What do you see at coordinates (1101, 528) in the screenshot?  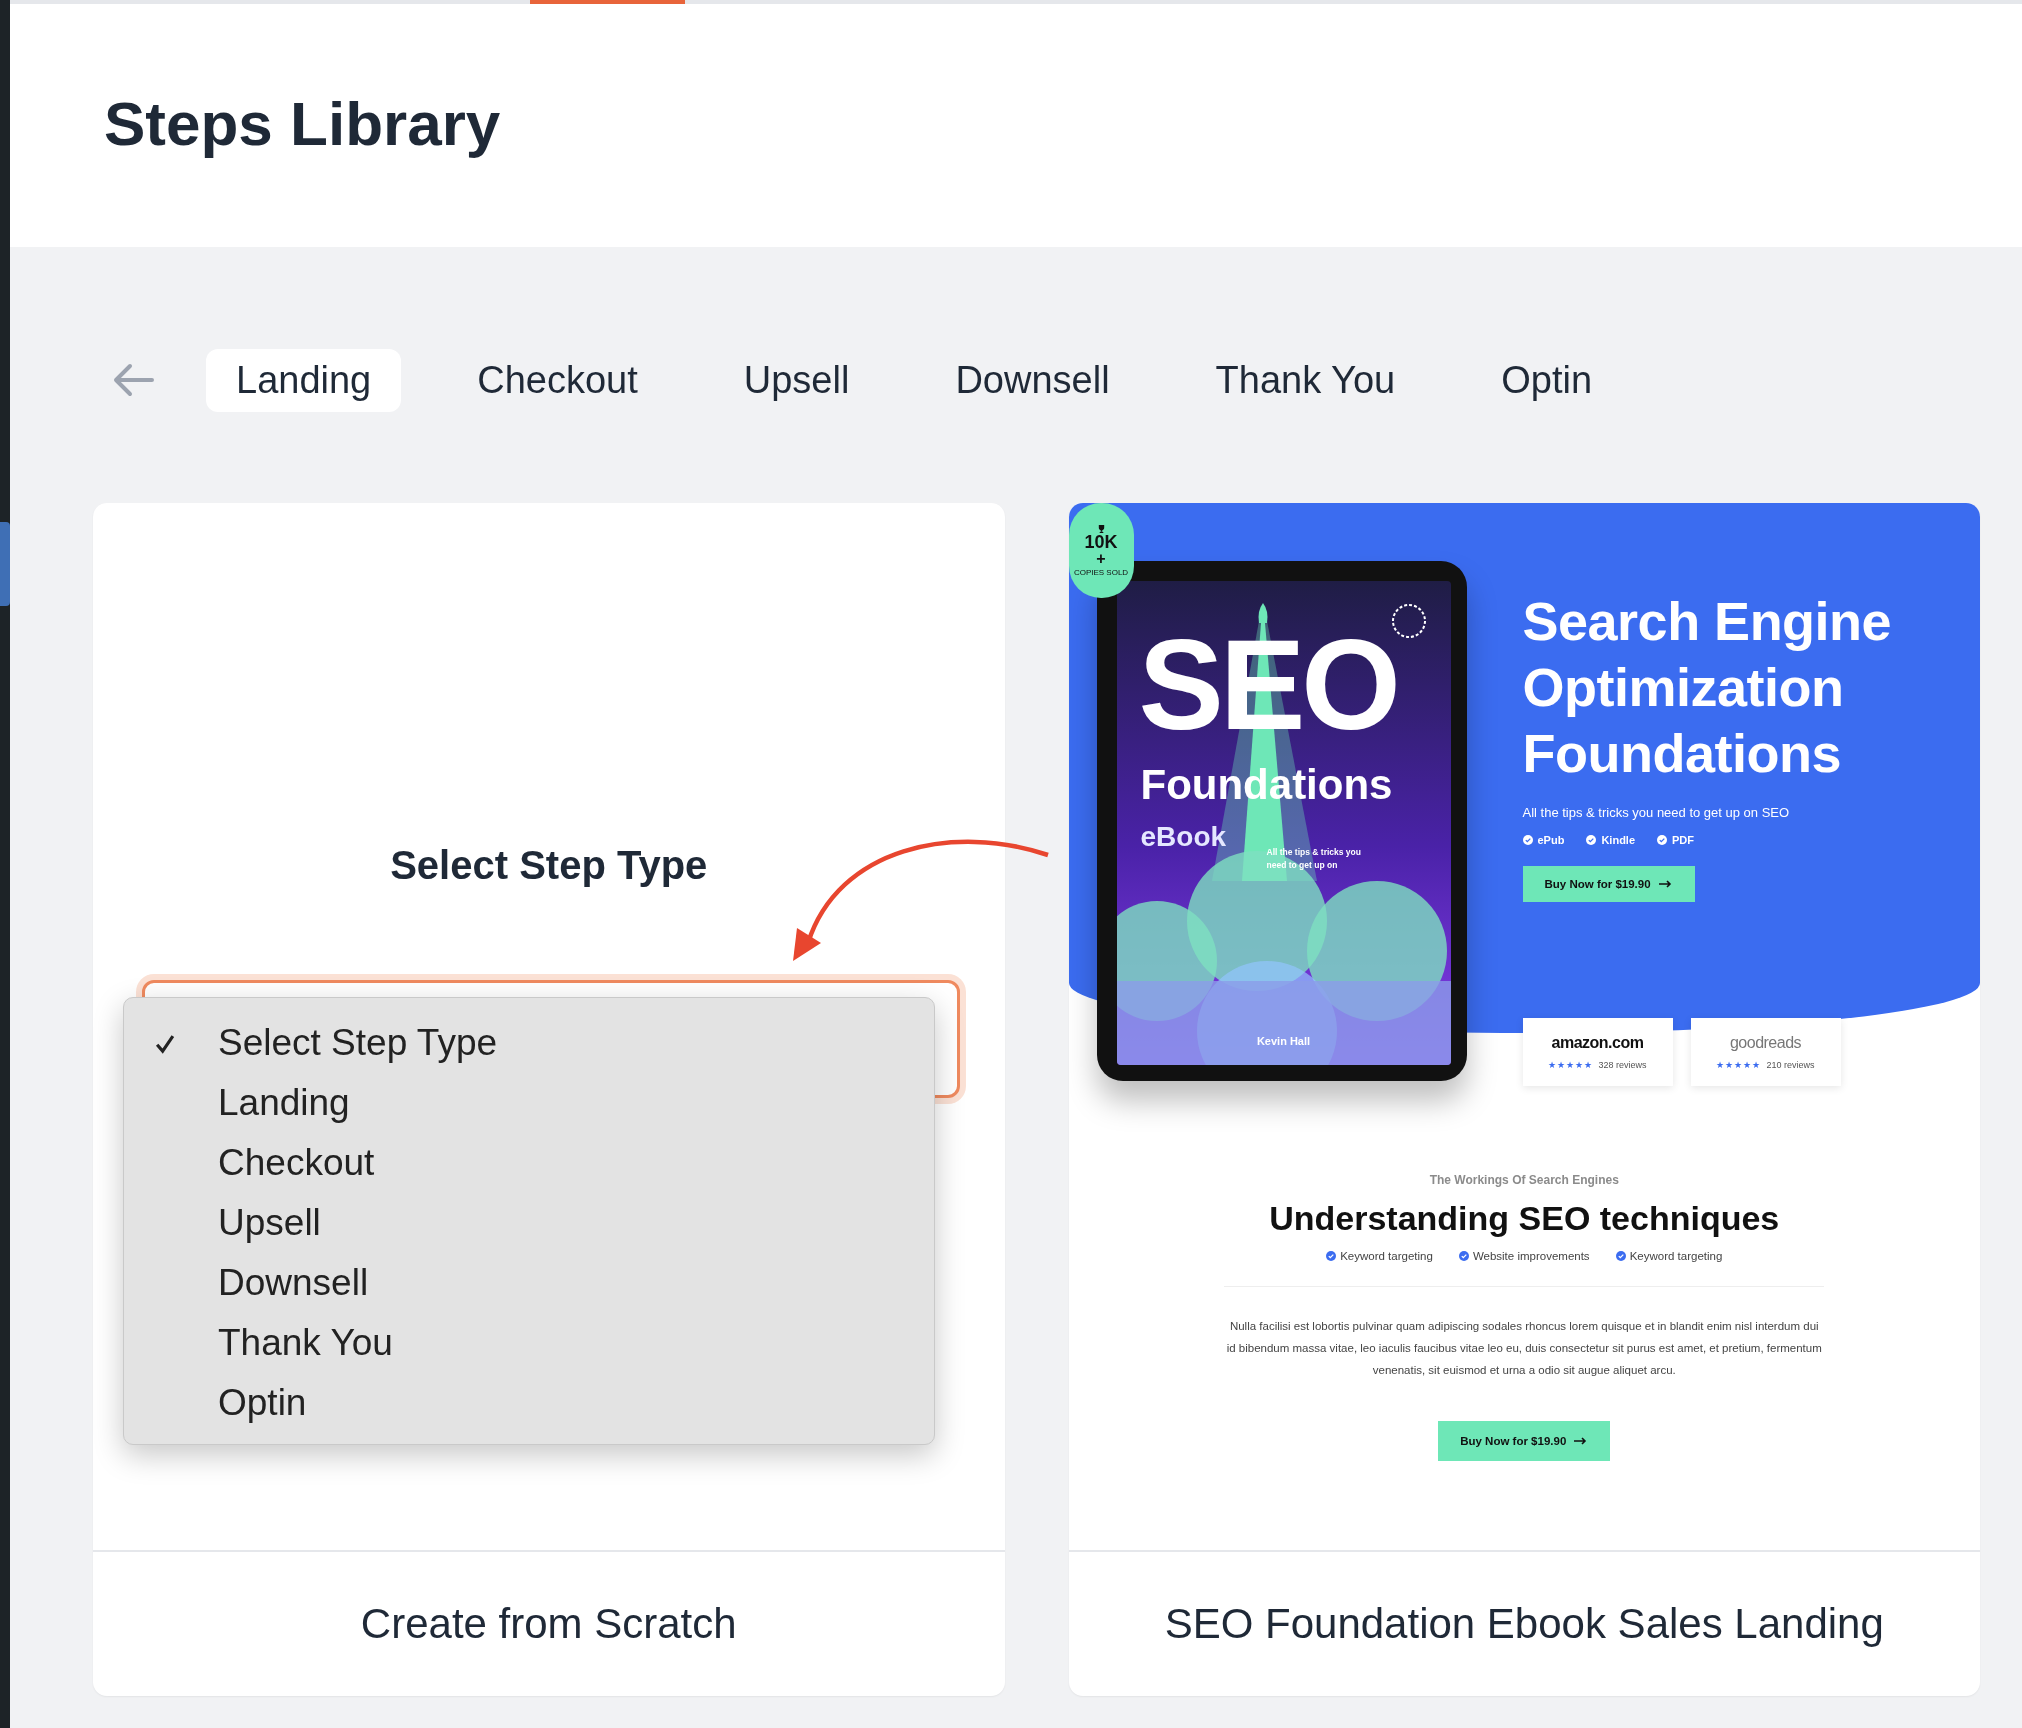 I see `trophy-icon` at bounding box center [1101, 528].